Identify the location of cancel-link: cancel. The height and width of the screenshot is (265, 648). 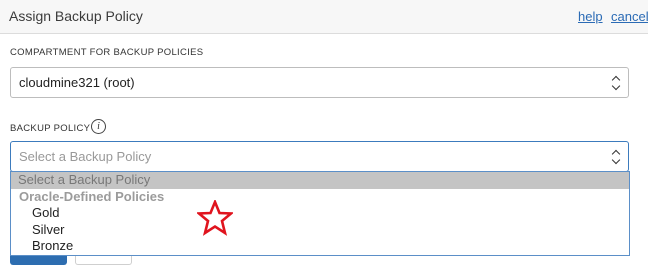
(629, 16).